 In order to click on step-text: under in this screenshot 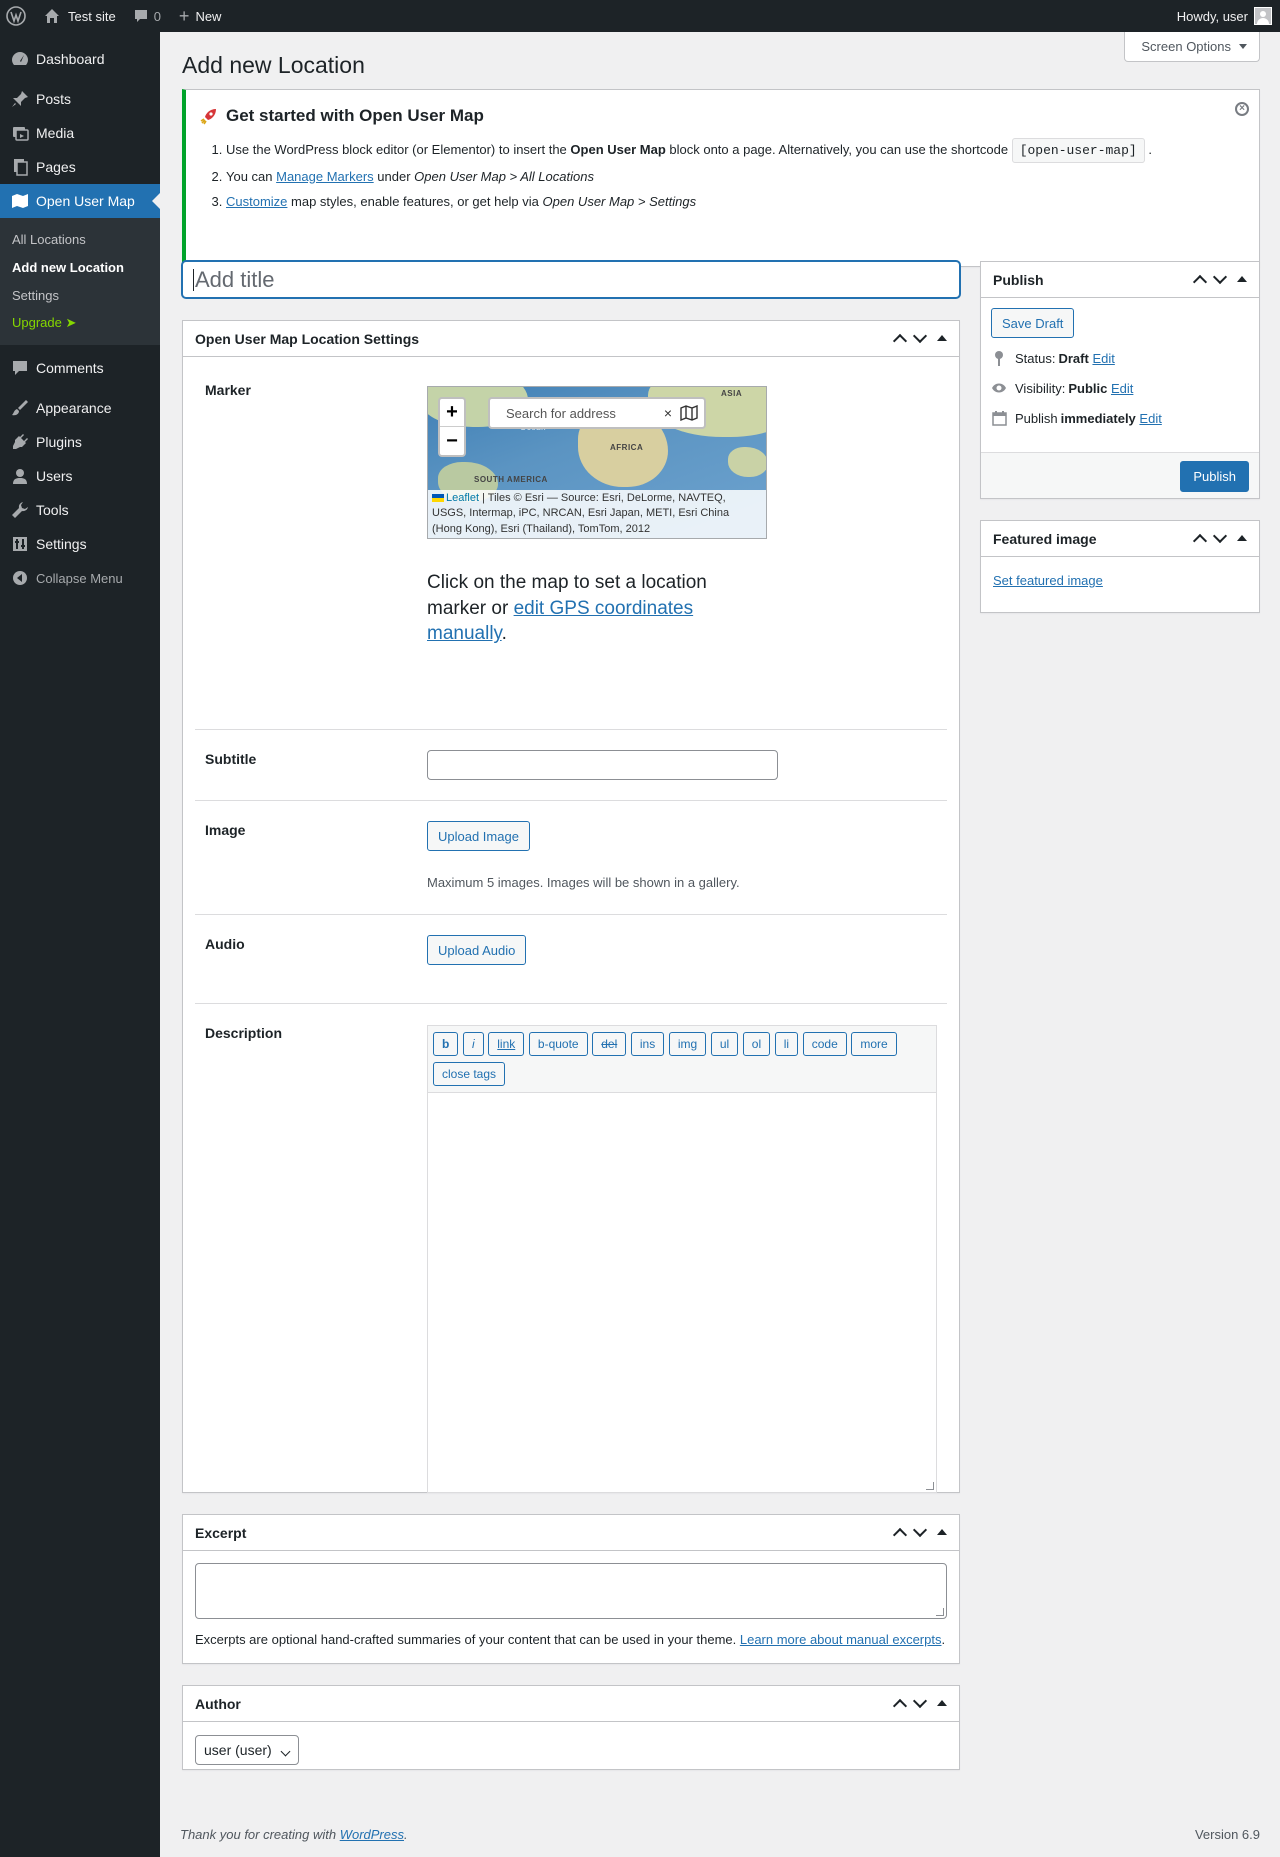, I will do `click(394, 176)`.